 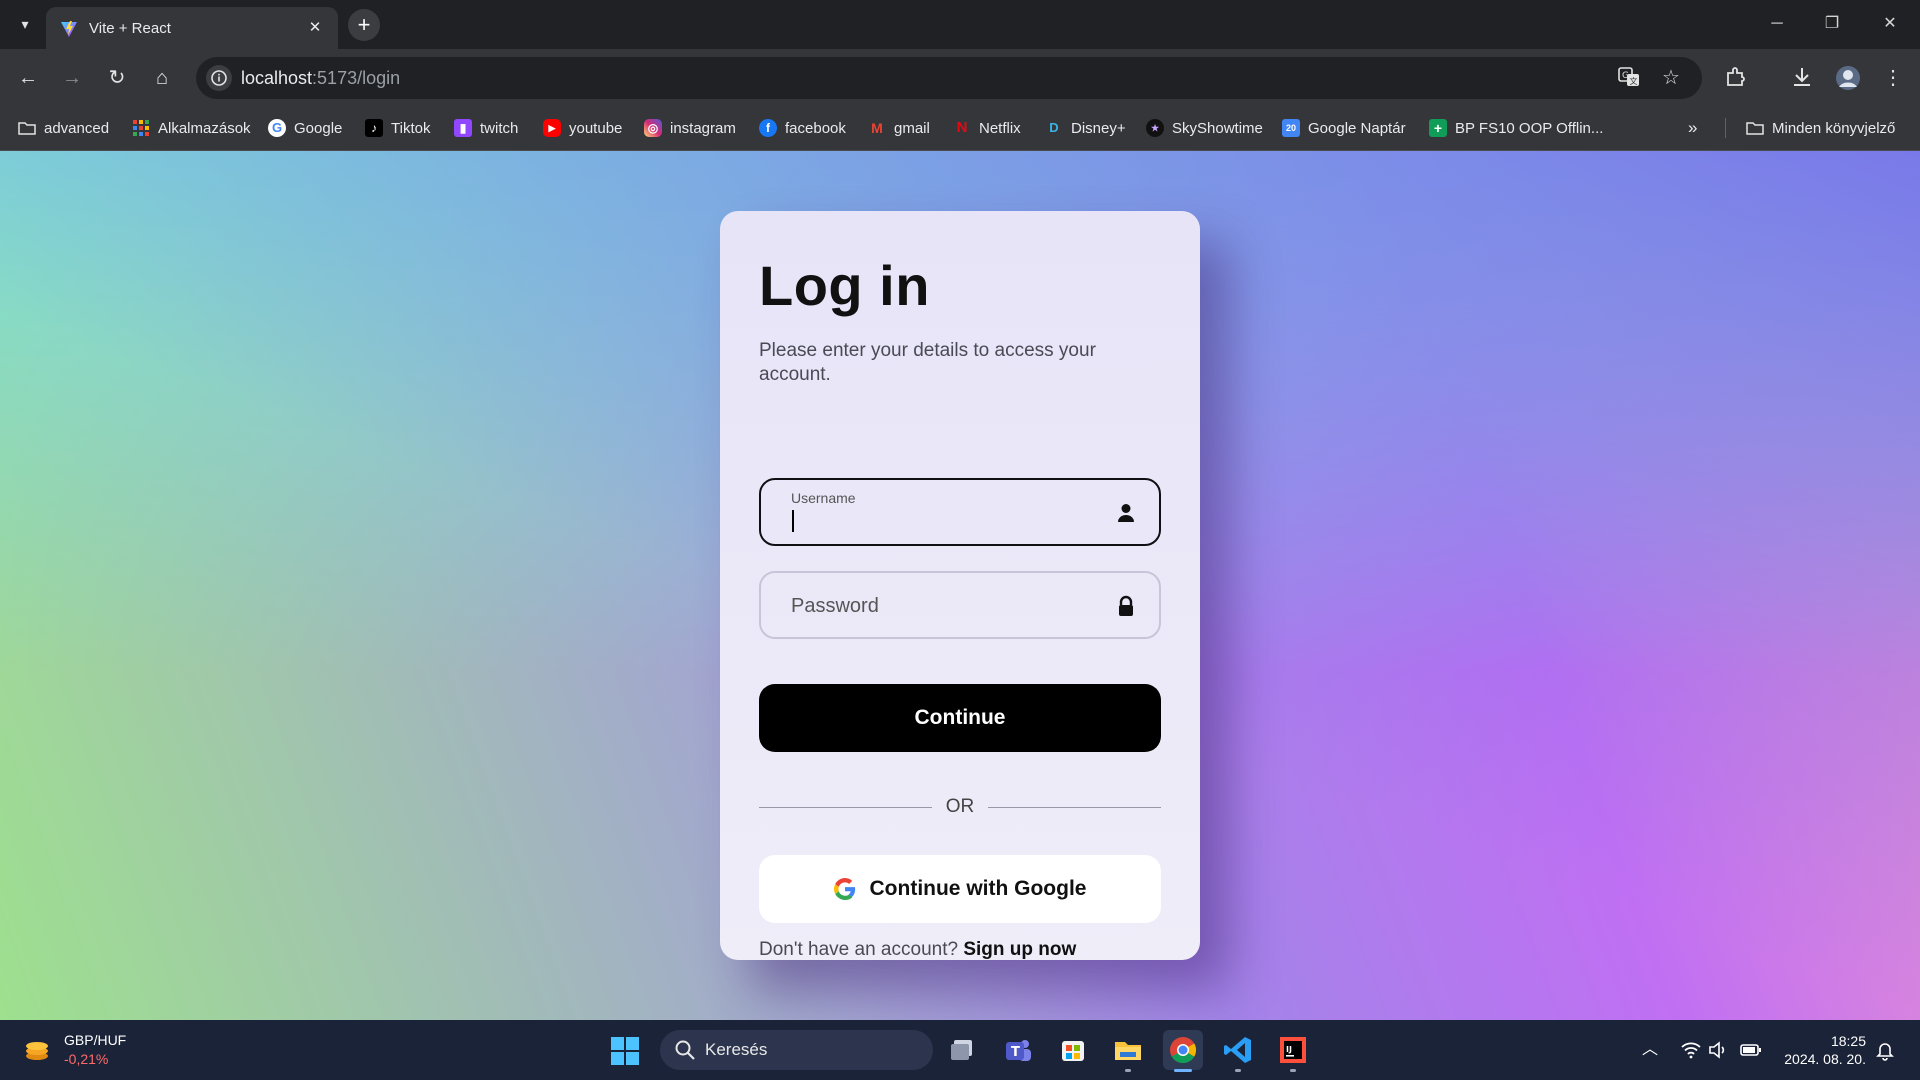 What do you see at coordinates (1893, 78) in the screenshot?
I see `chrome-menu-icon: ⋮` at bounding box center [1893, 78].